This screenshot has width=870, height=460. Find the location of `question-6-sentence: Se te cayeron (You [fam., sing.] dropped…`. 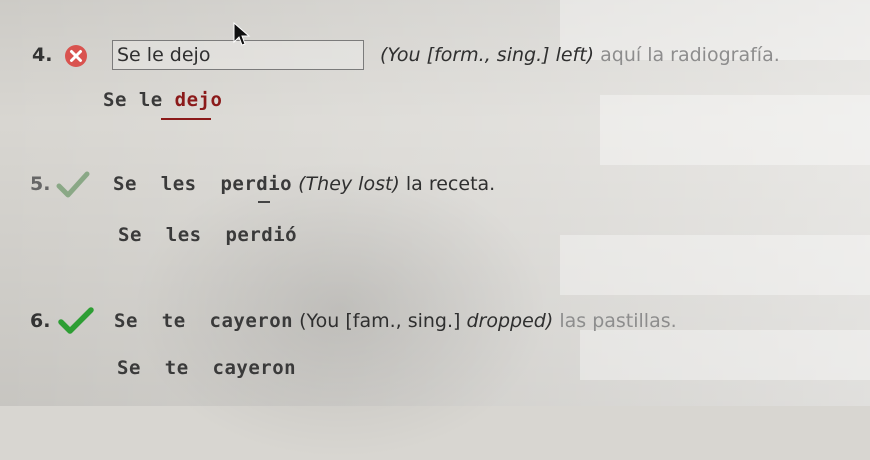

question-6-sentence: Se te cayeron (You [fam., sing.] dropped… is located at coordinates (395, 321).